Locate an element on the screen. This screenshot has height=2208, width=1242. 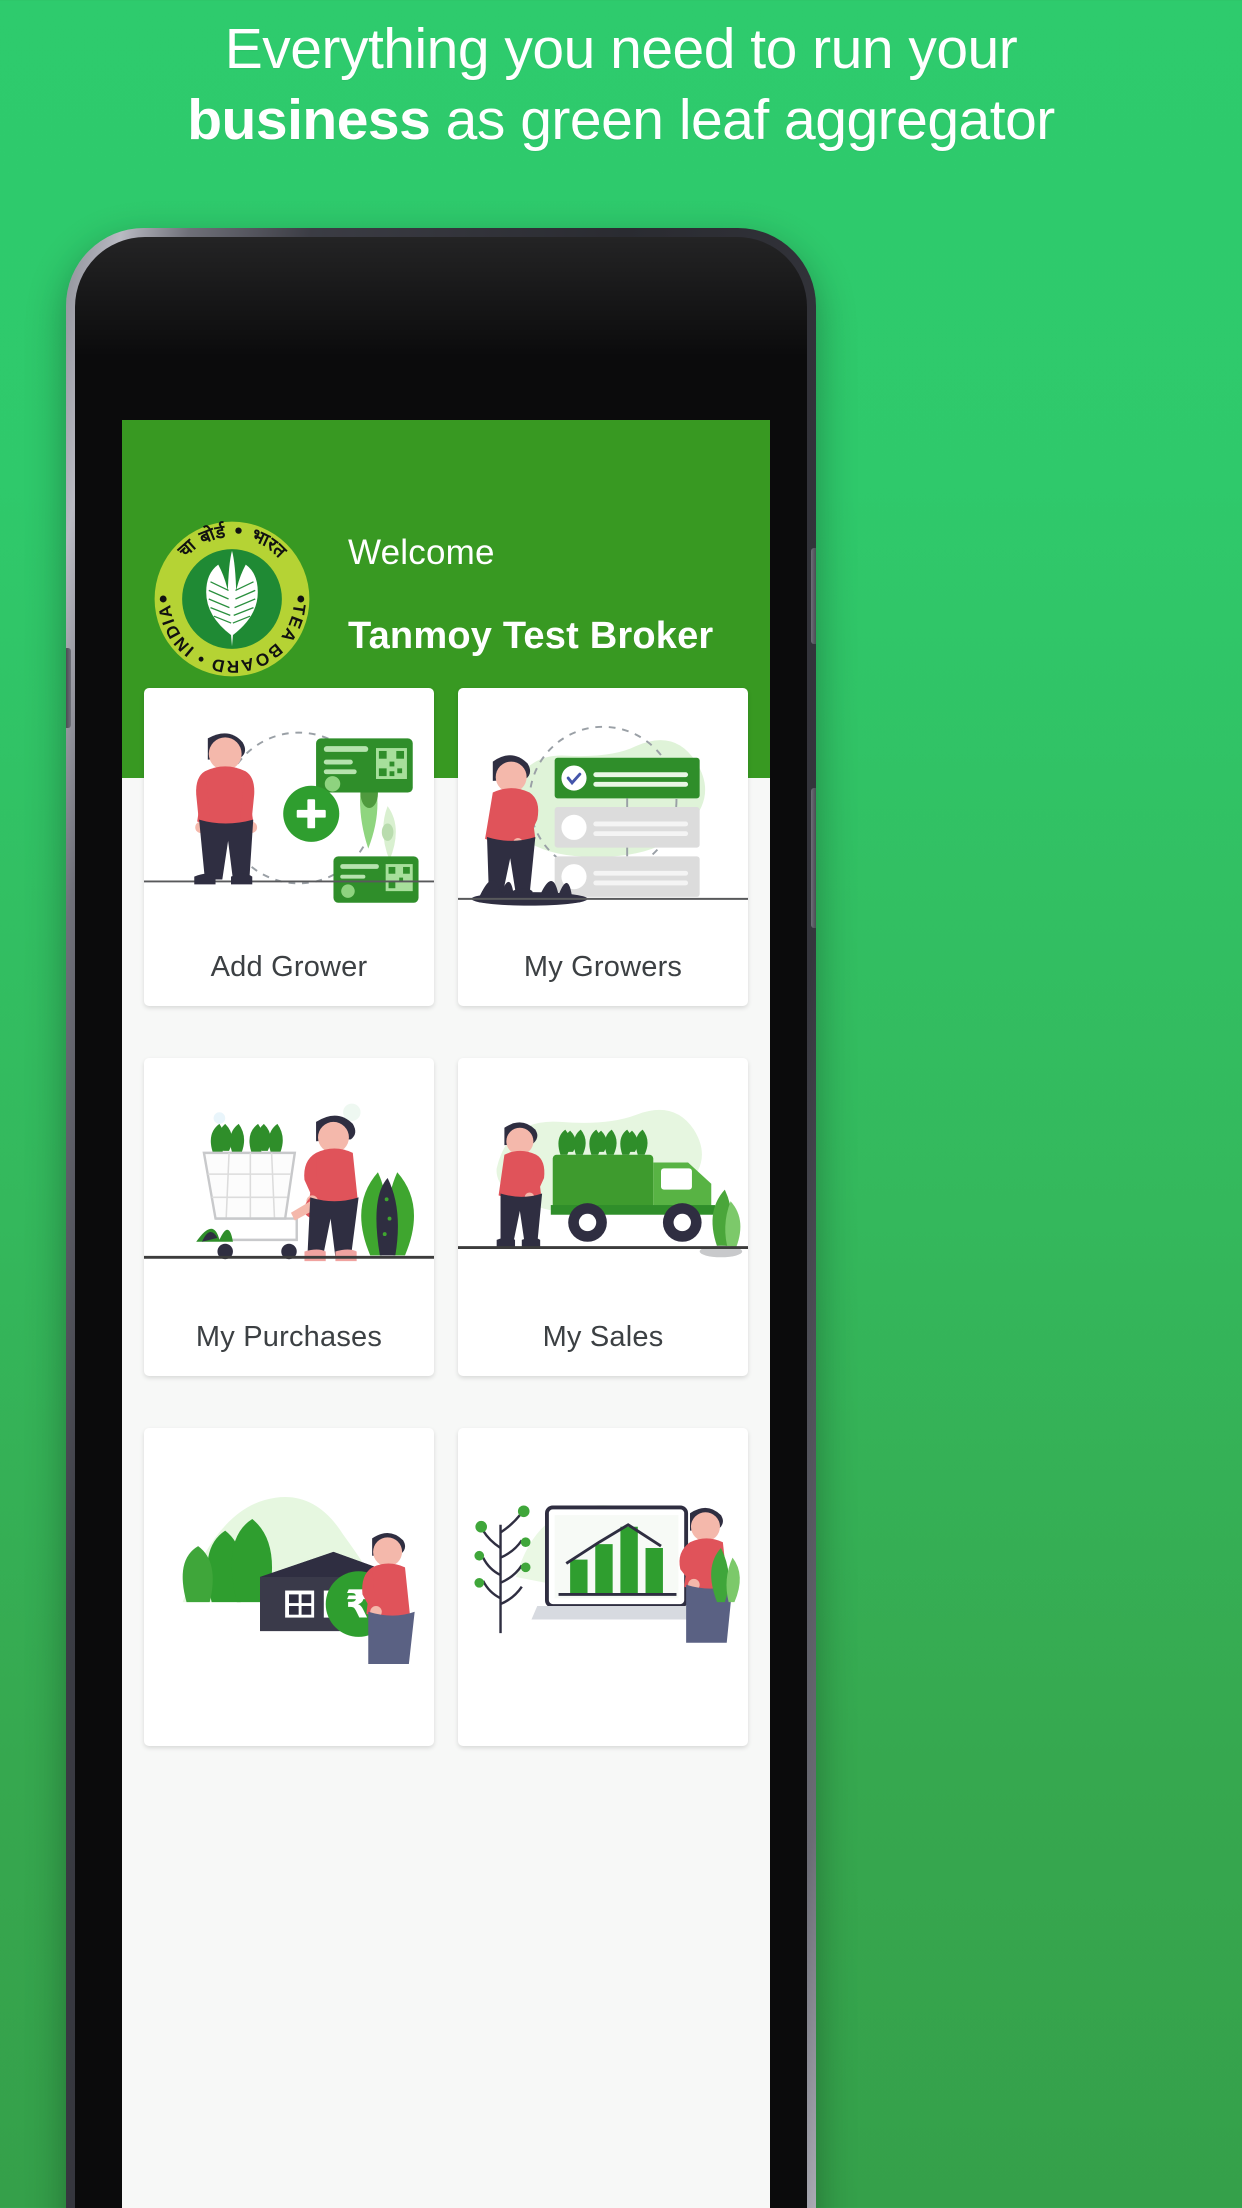
volume-button is located at coordinates (68, 688).